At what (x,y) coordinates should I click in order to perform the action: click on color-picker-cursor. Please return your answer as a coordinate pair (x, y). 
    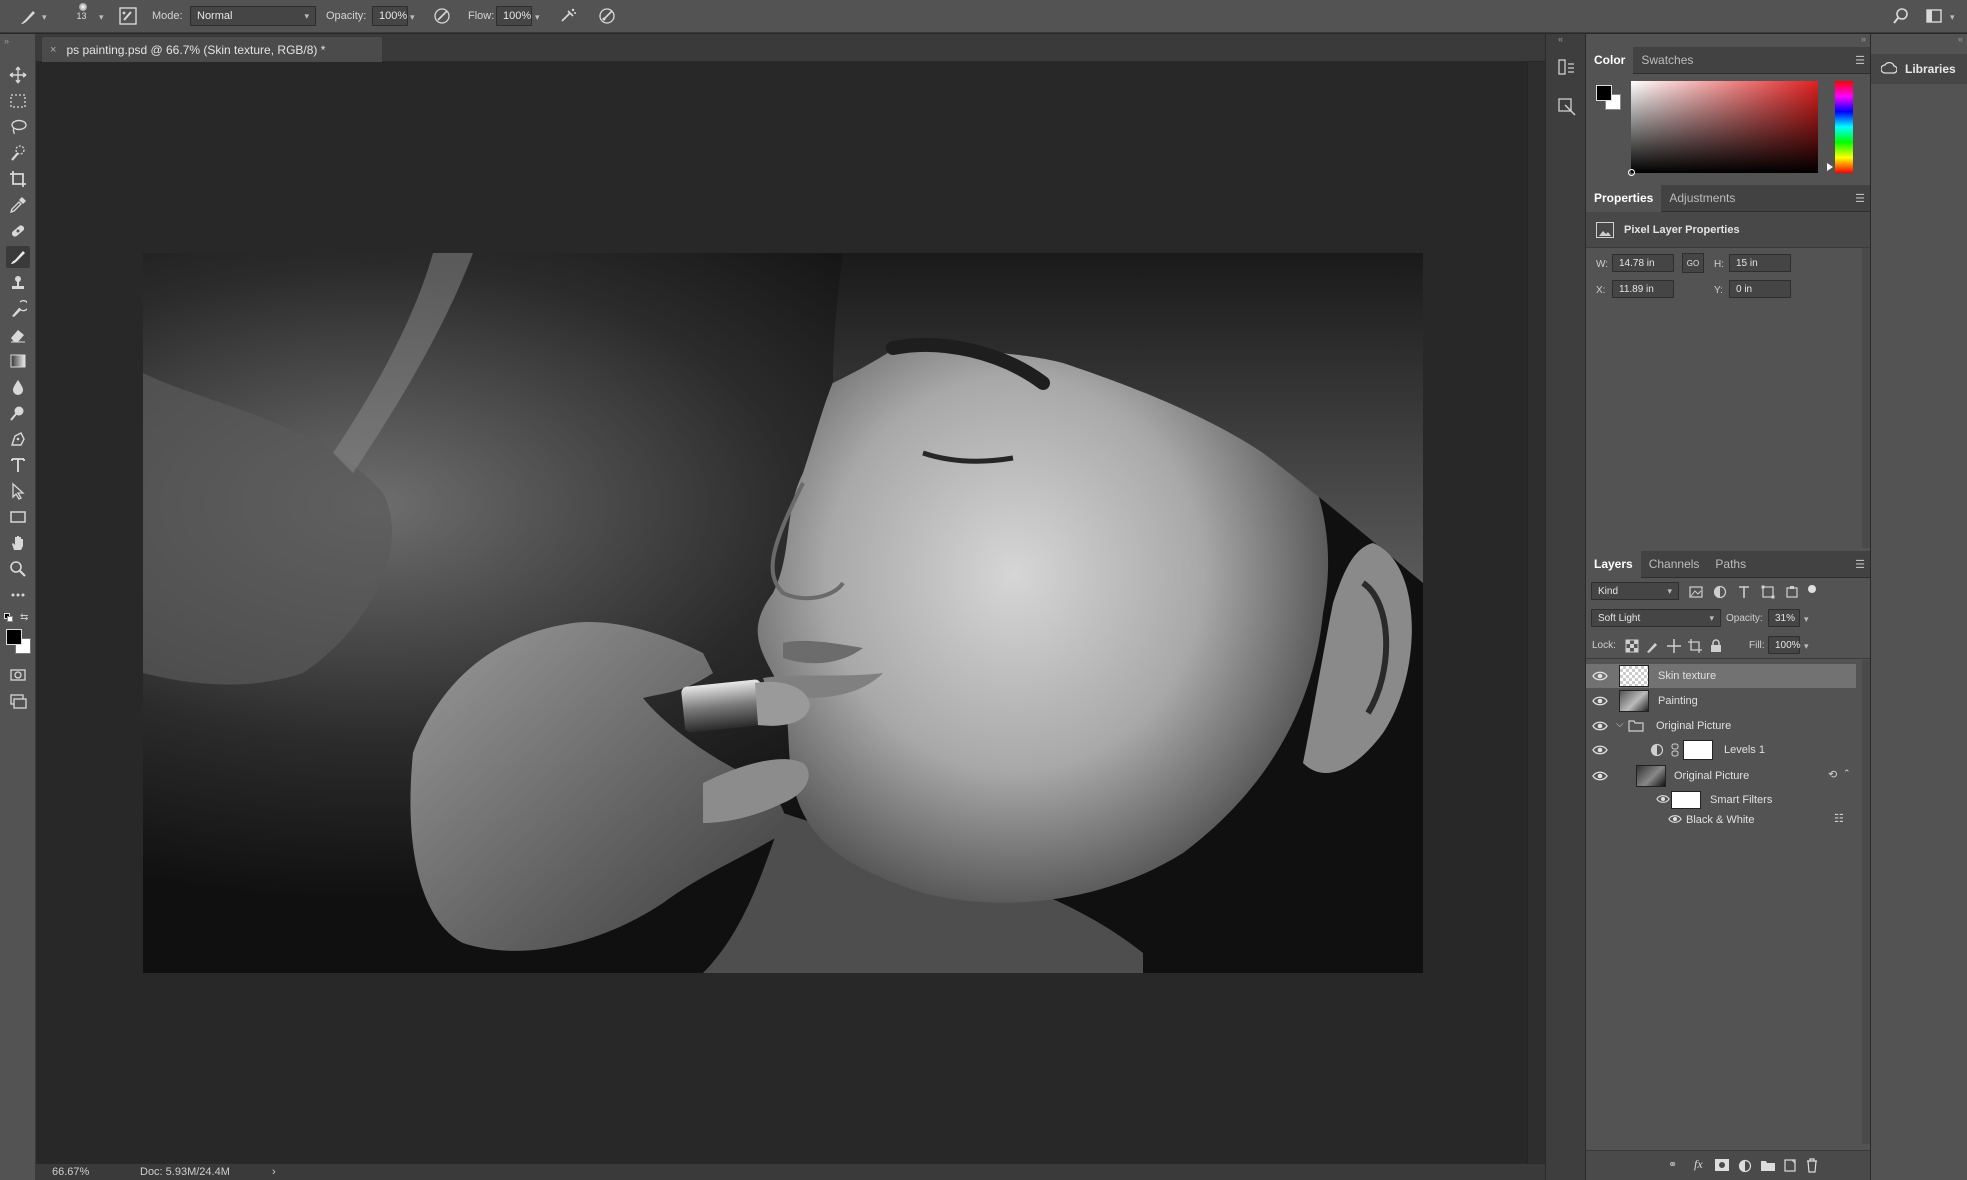
    Looking at the image, I should click on (1631, 172).